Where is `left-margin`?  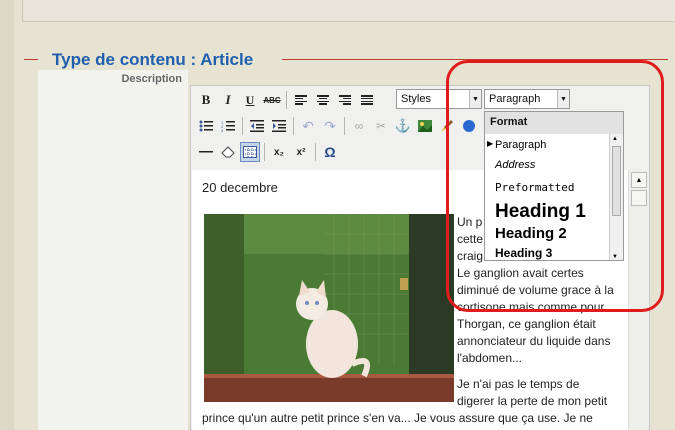
left-margin is located at coordinates (7, 215).